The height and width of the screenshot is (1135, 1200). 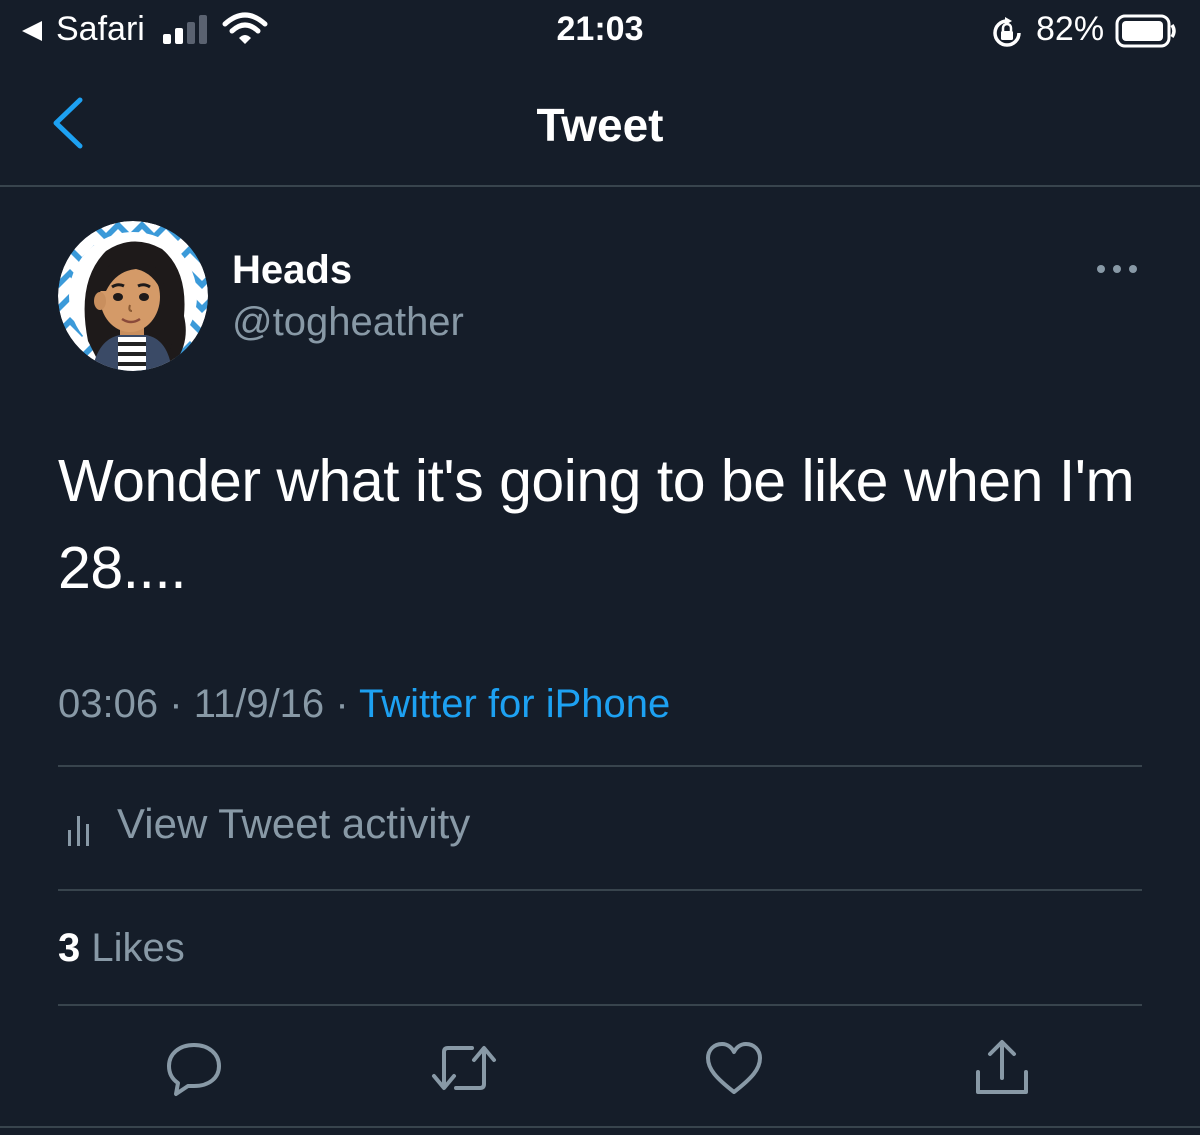 I want to click on tweet-date: 11/9/16, so click(x=259, y=704).